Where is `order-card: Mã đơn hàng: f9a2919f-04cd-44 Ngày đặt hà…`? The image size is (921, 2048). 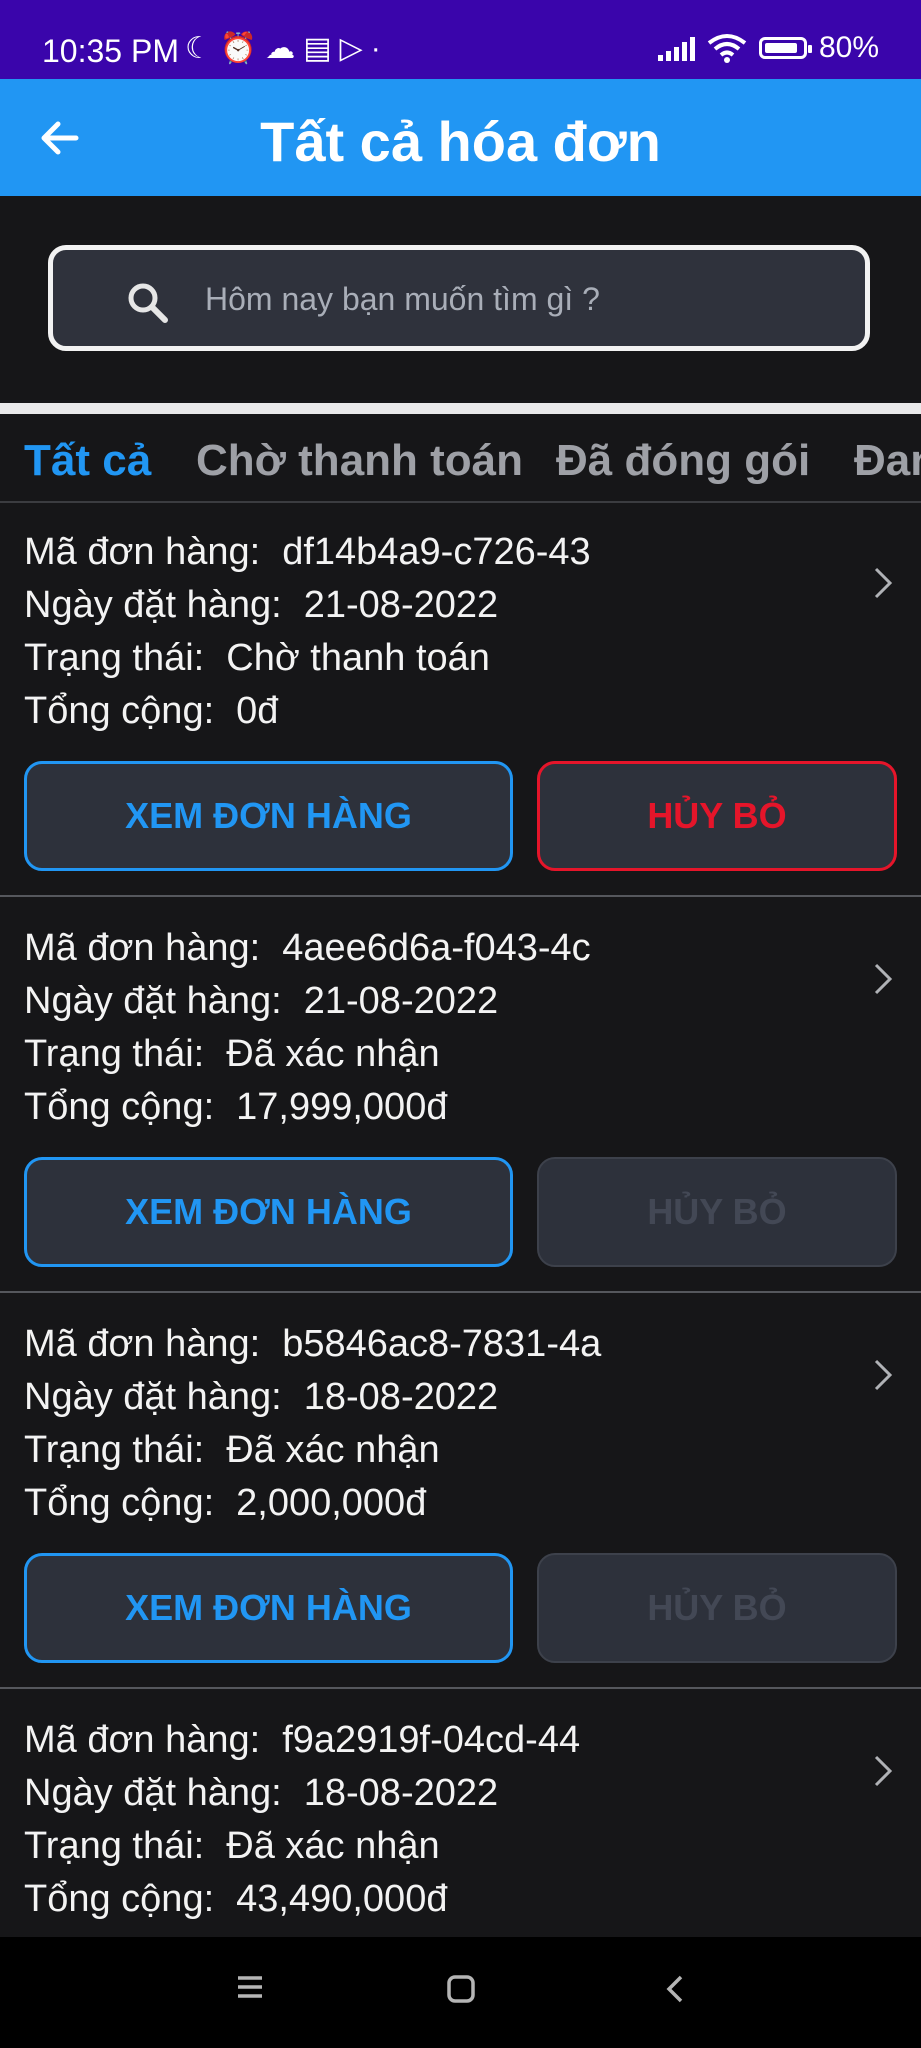
order-card: Mã đơn hàng: f9a2919f-04cd-44 Ngày đặt hà… is located at coordinates (460, 1814).